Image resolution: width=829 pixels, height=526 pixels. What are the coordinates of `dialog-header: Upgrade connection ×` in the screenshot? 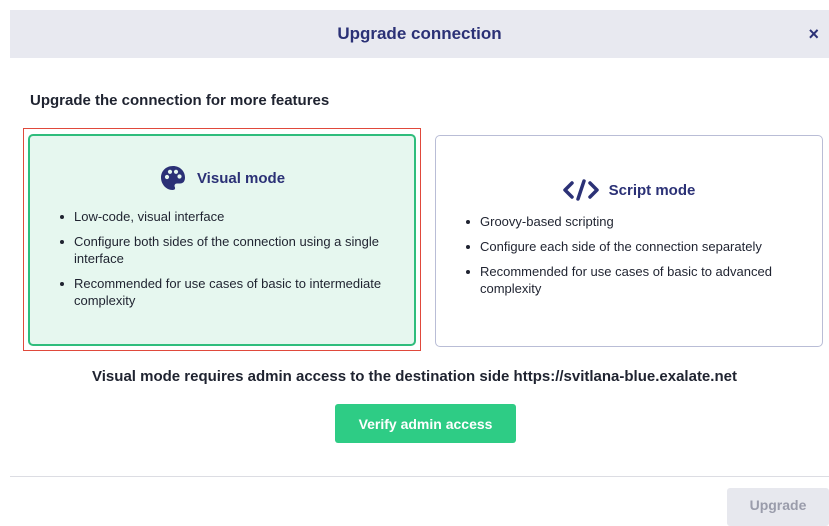 It's located at (419, 34).